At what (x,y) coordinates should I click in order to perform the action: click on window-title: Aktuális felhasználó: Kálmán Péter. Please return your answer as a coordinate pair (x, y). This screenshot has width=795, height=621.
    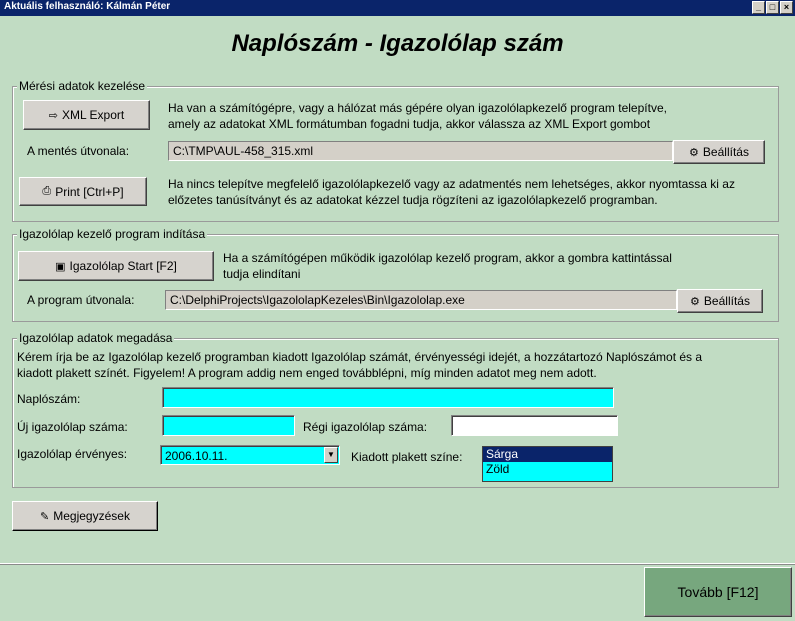
    Looking at the image, I should click on (87, 6).